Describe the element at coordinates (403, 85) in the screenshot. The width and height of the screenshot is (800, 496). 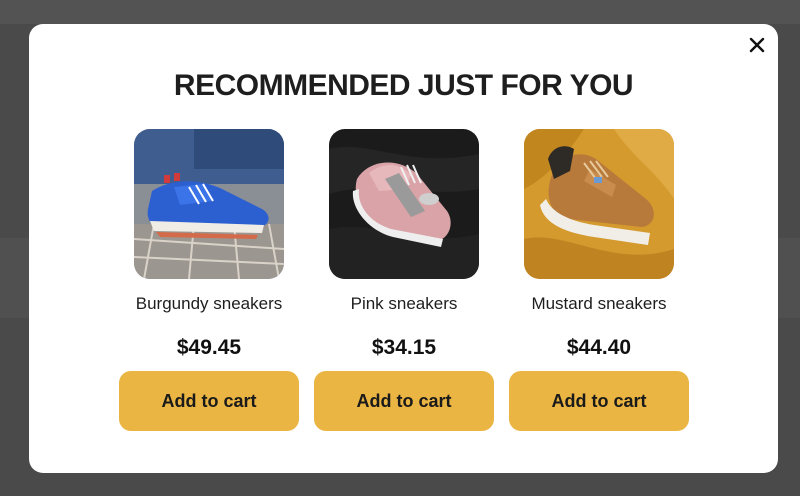
I see `modal-title: RECOMMENDED JUST FOR YOU` at that location.